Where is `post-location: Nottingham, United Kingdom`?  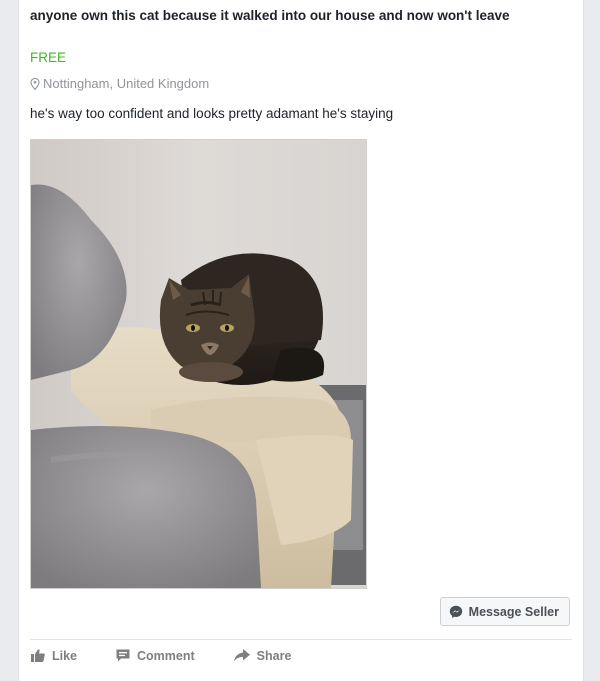
post-location: Nottingham, United Kingdom is located at coordinates (119, 83).